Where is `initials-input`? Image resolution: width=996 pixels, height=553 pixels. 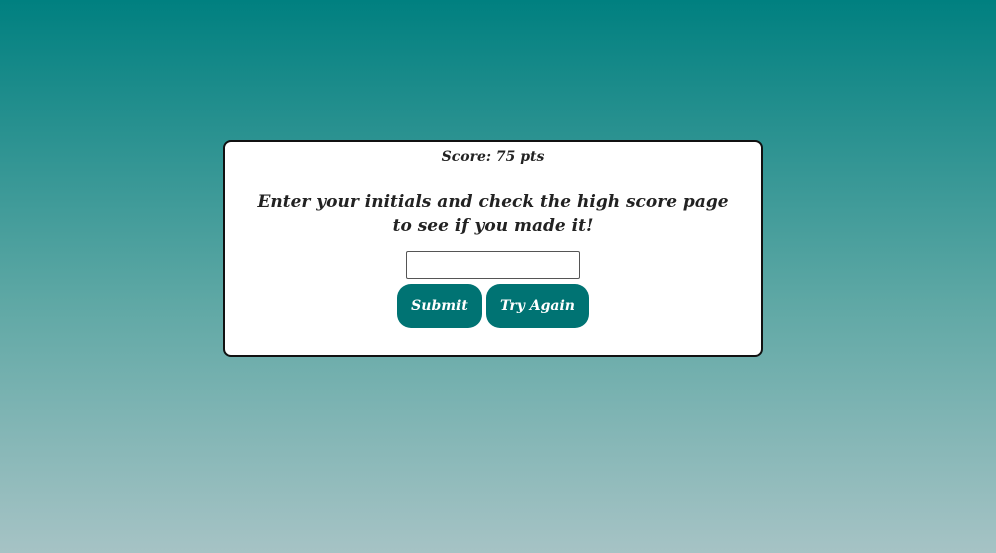 initials-input is located at coordinates (493, 265).